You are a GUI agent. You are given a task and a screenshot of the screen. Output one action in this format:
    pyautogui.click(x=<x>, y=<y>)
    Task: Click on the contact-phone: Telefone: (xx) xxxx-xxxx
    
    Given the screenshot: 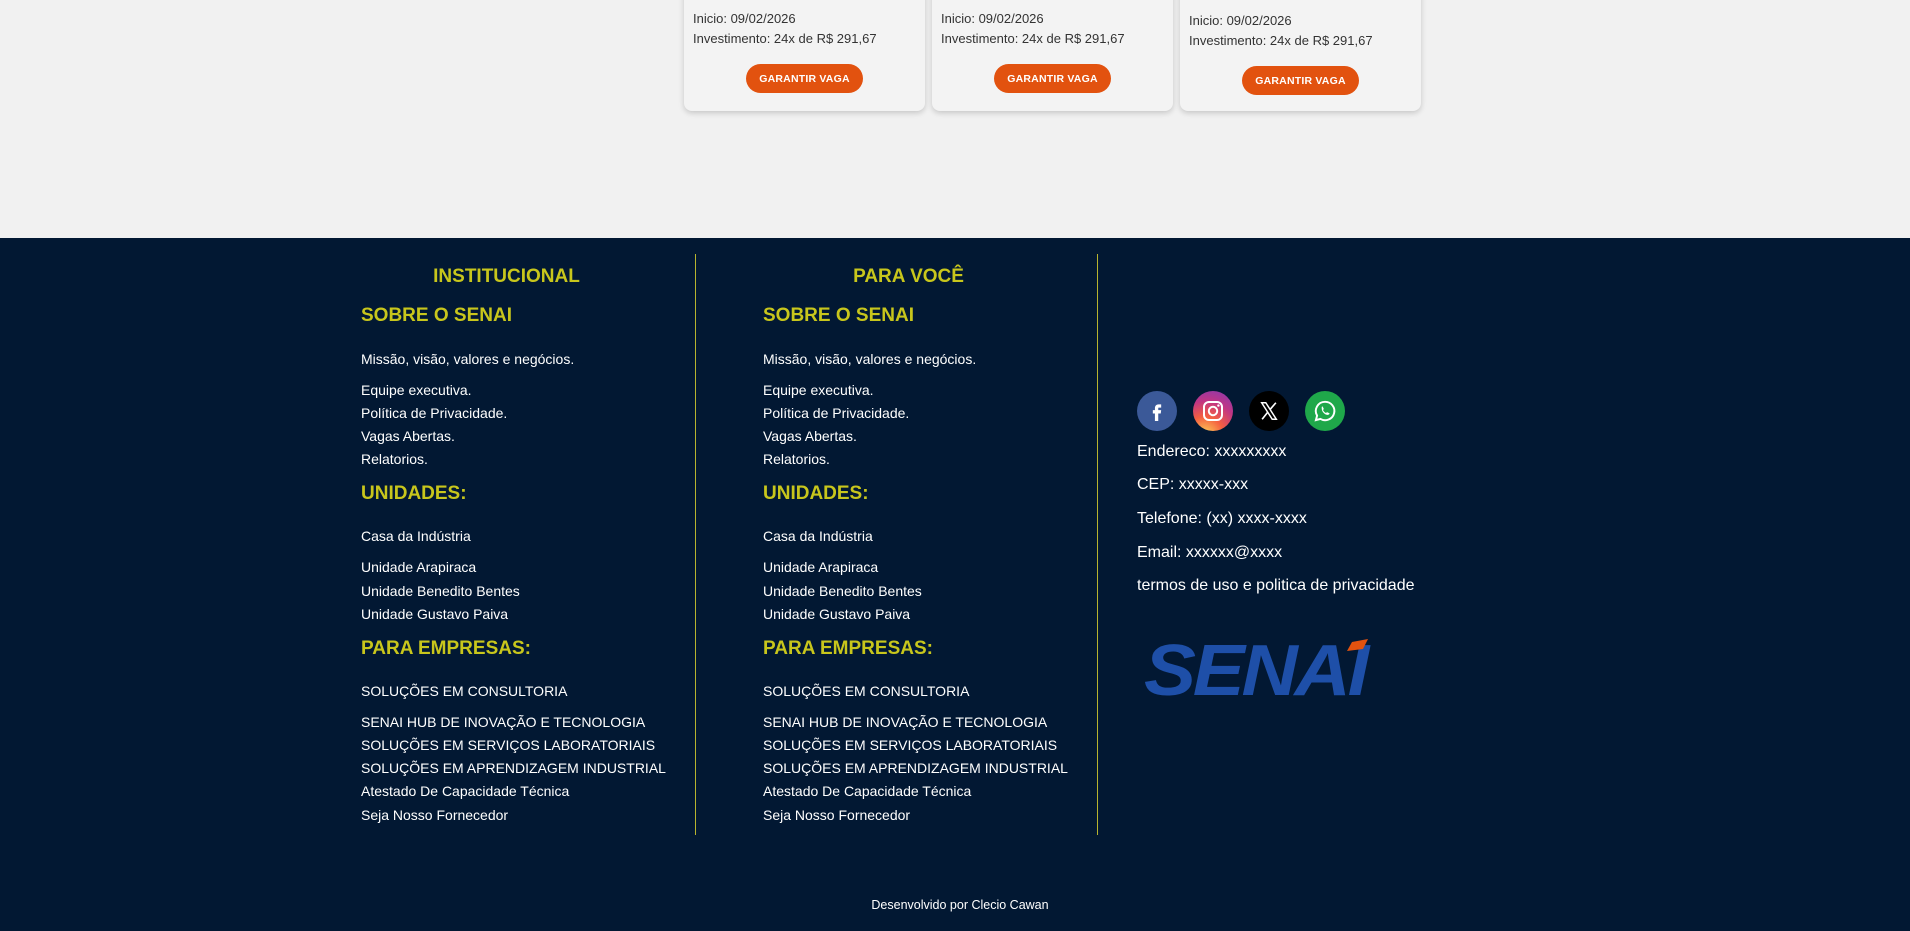 What is the action you would take?
    pyautogui.click(x=1222, y=518)
    